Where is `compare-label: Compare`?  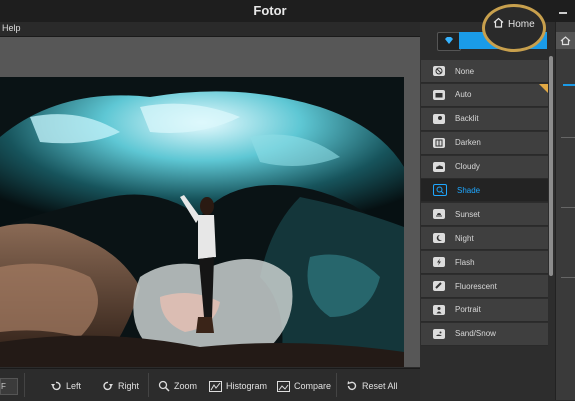
compare-label: Compare is located at coordinates (313, 386).